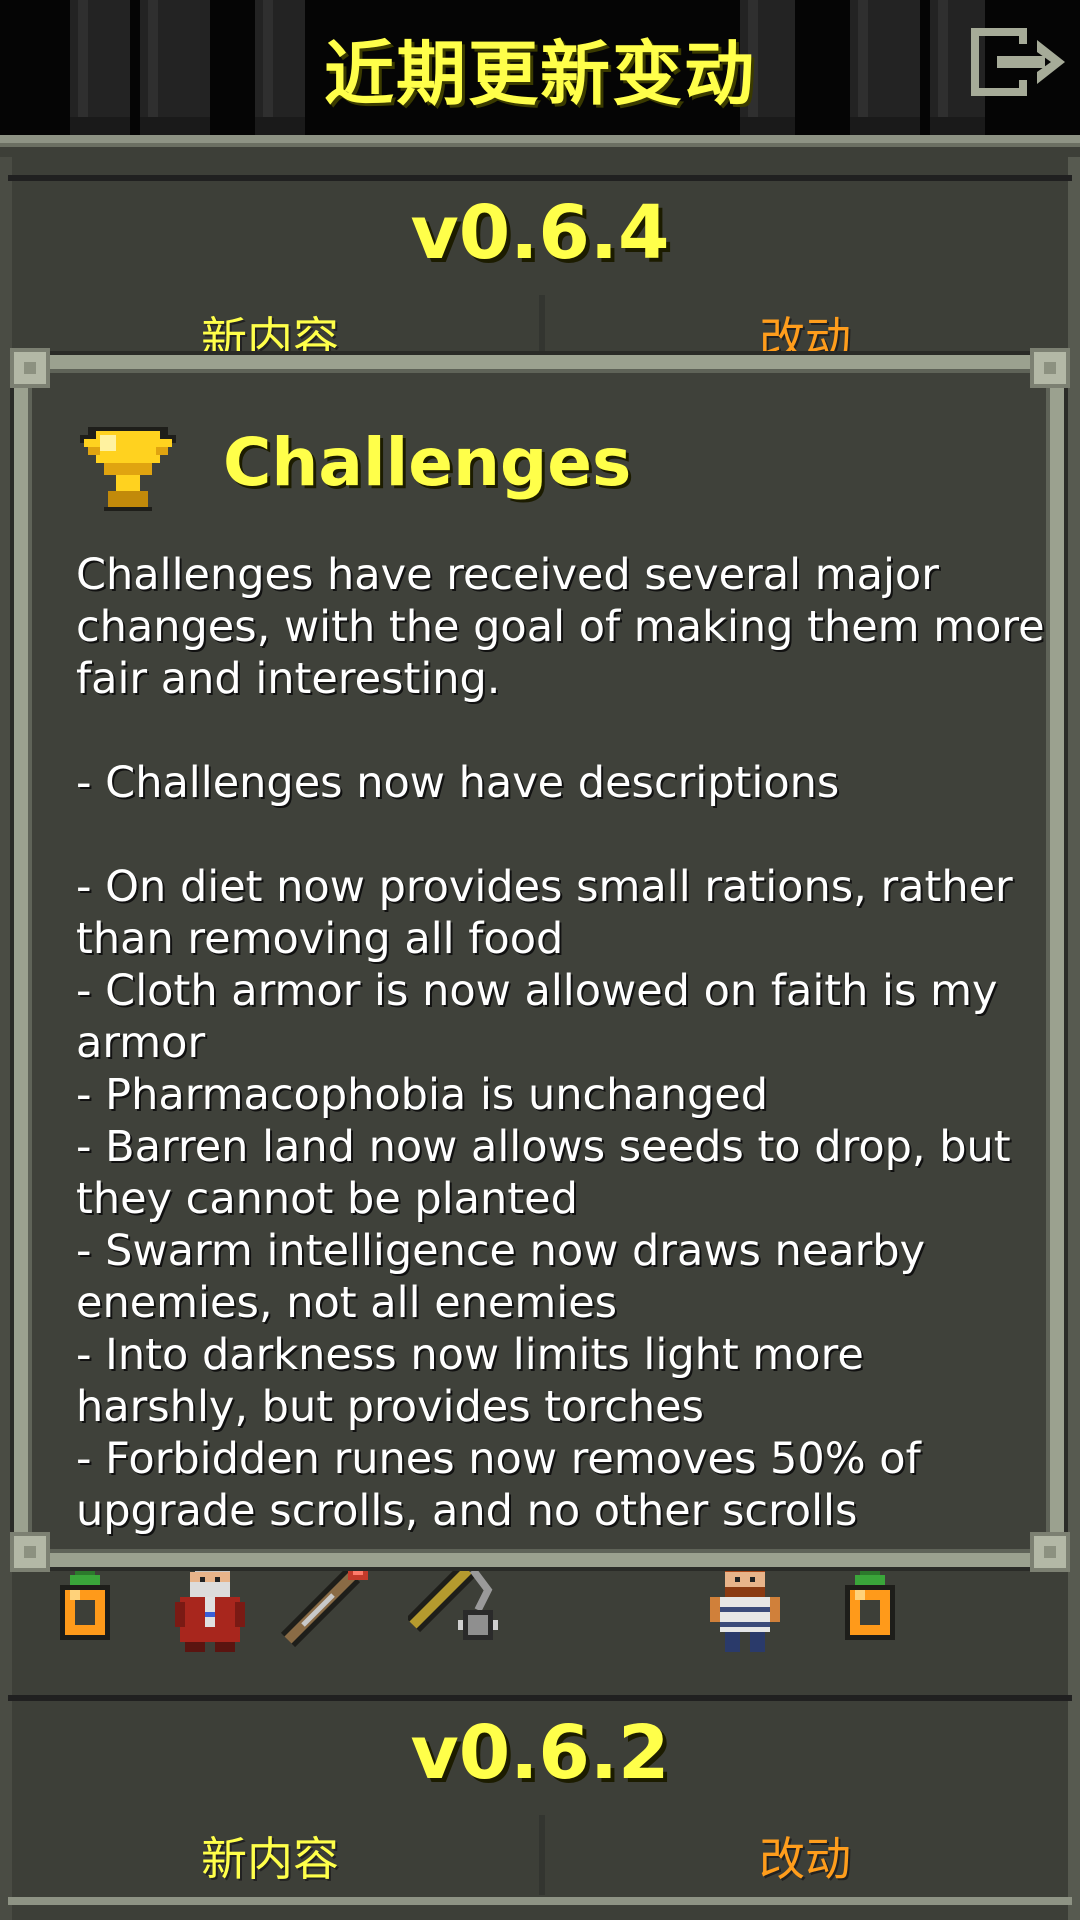 Image resolution: width=1080 pixels, height=1920 pixels. What do you see at coordinates (540, 141) in the screenshot?
I see `panel-frame` at bounding box center [540, 141].